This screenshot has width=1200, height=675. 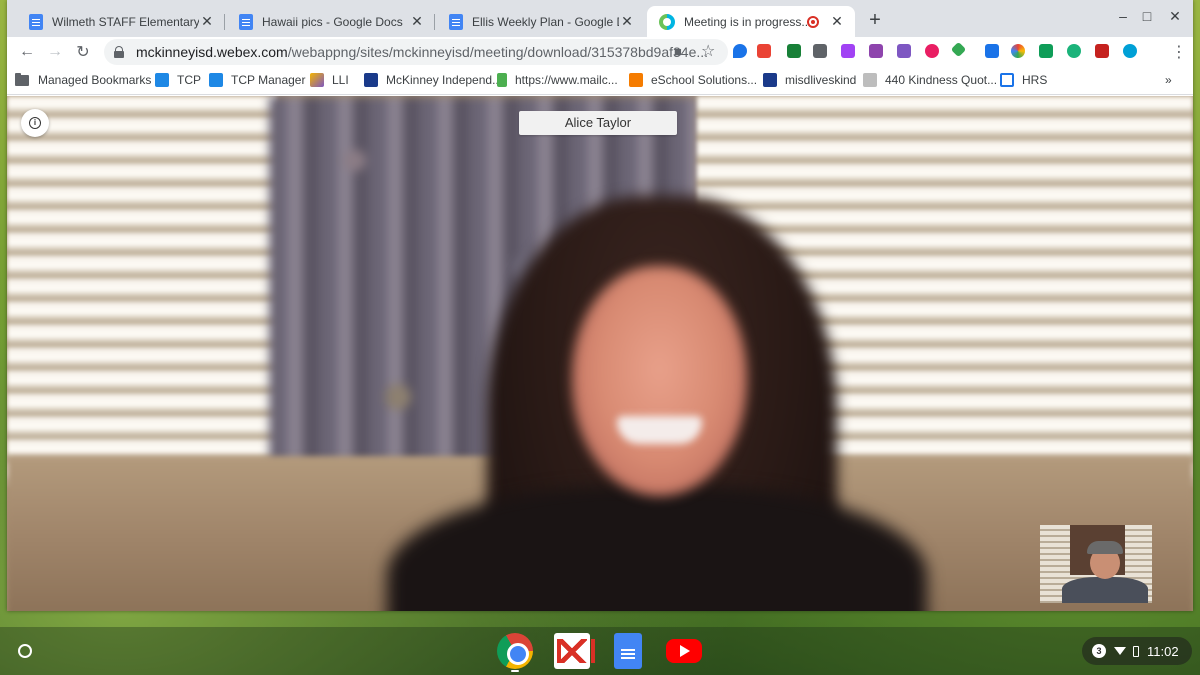 What do you see at coordinates (371, 80) in the screenshot?
I see `m-icon` at bounding box center [371, 80].